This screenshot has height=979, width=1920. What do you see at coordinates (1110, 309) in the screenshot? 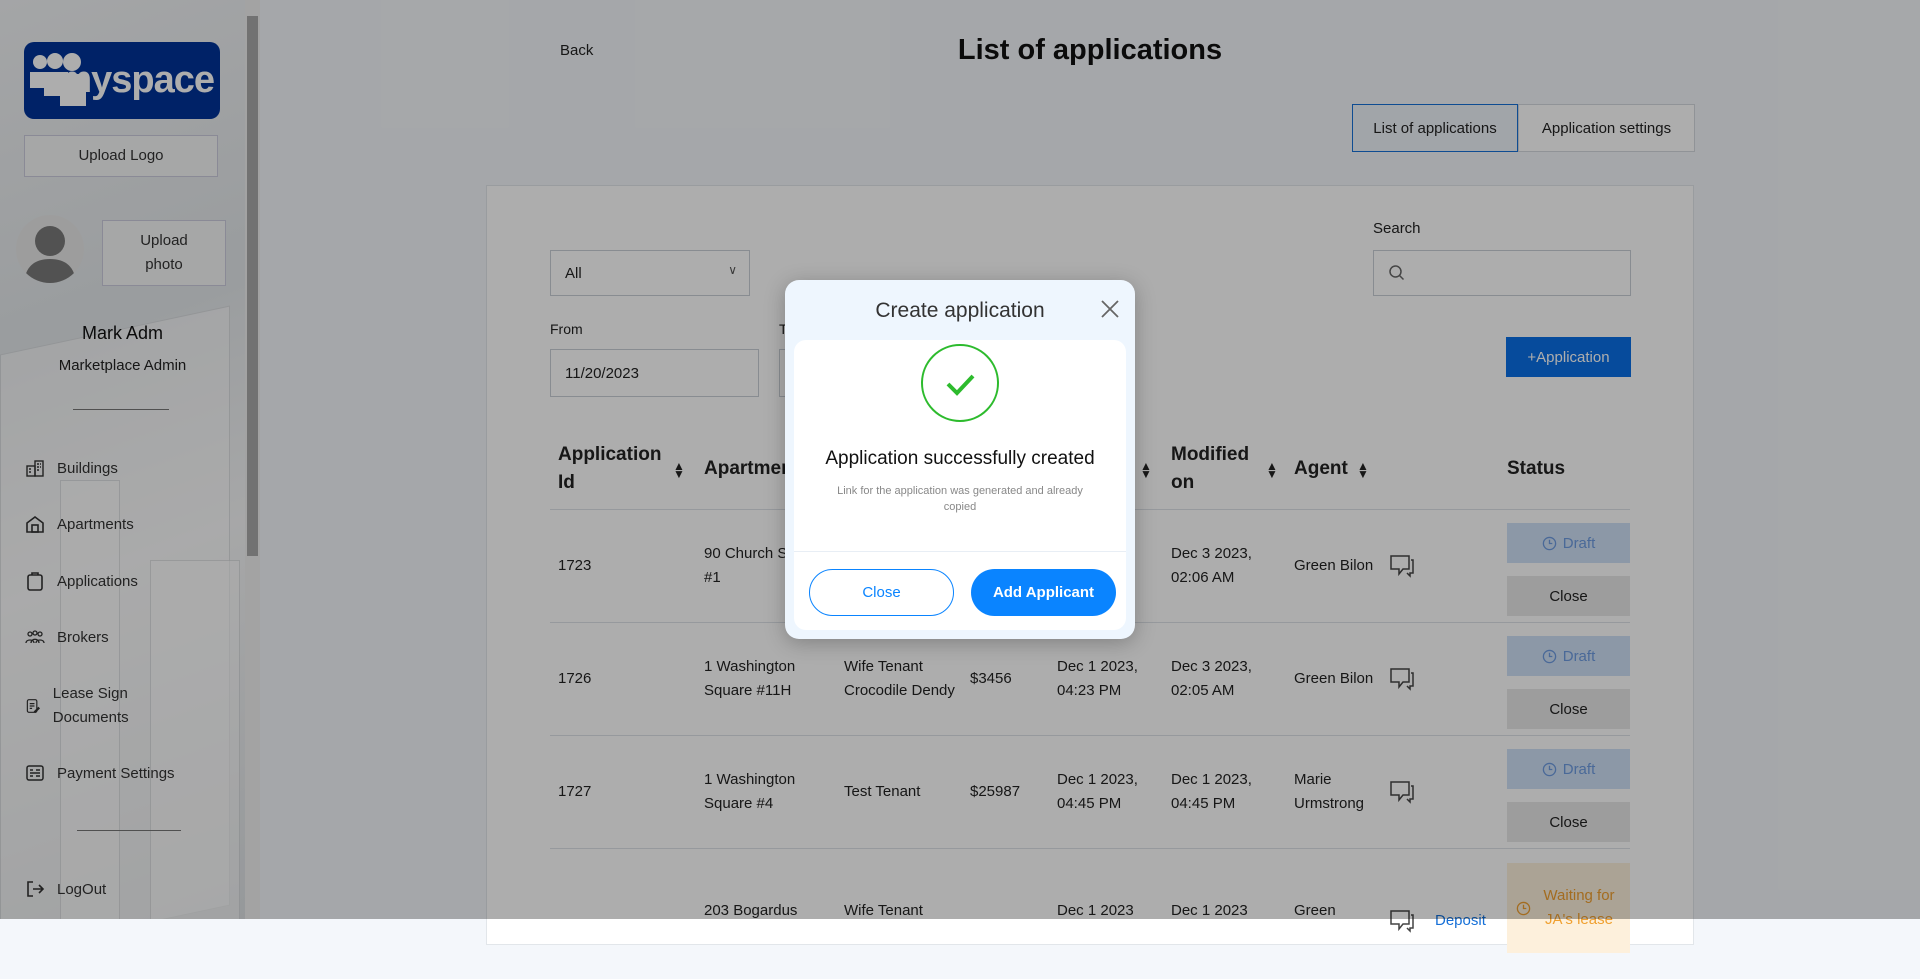
I see `close-icon` at bounding box center [1110, 309].